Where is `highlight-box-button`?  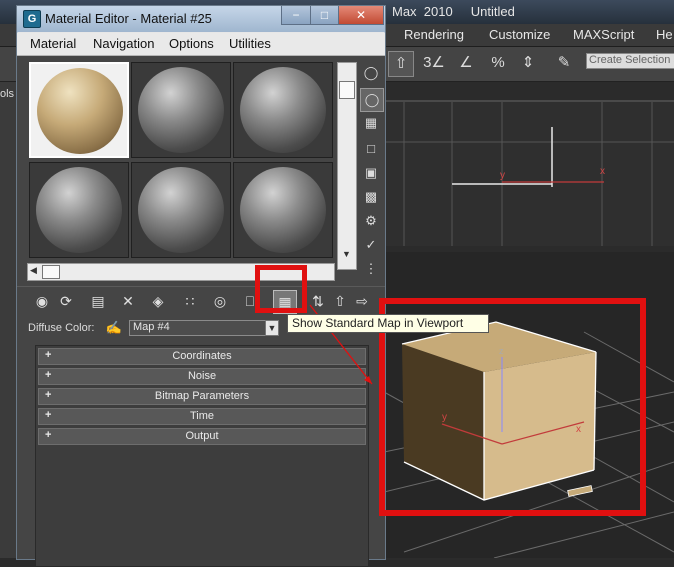
highlight-box-button is located at coordinates (281, 289).